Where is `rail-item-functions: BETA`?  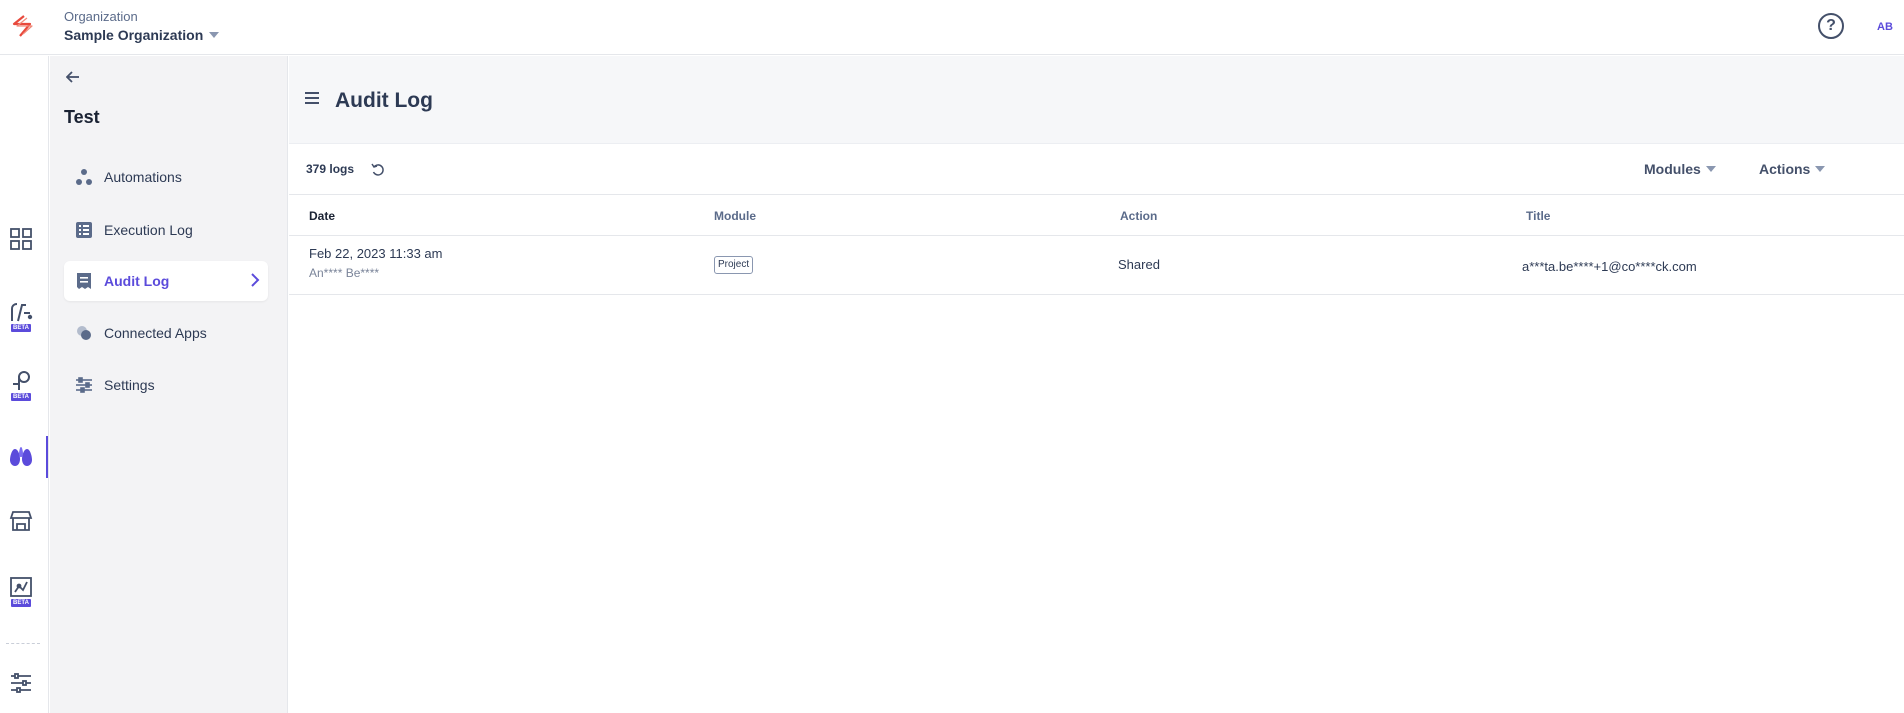
rail-item-functions: BETA is located at coordinates (21, 316).